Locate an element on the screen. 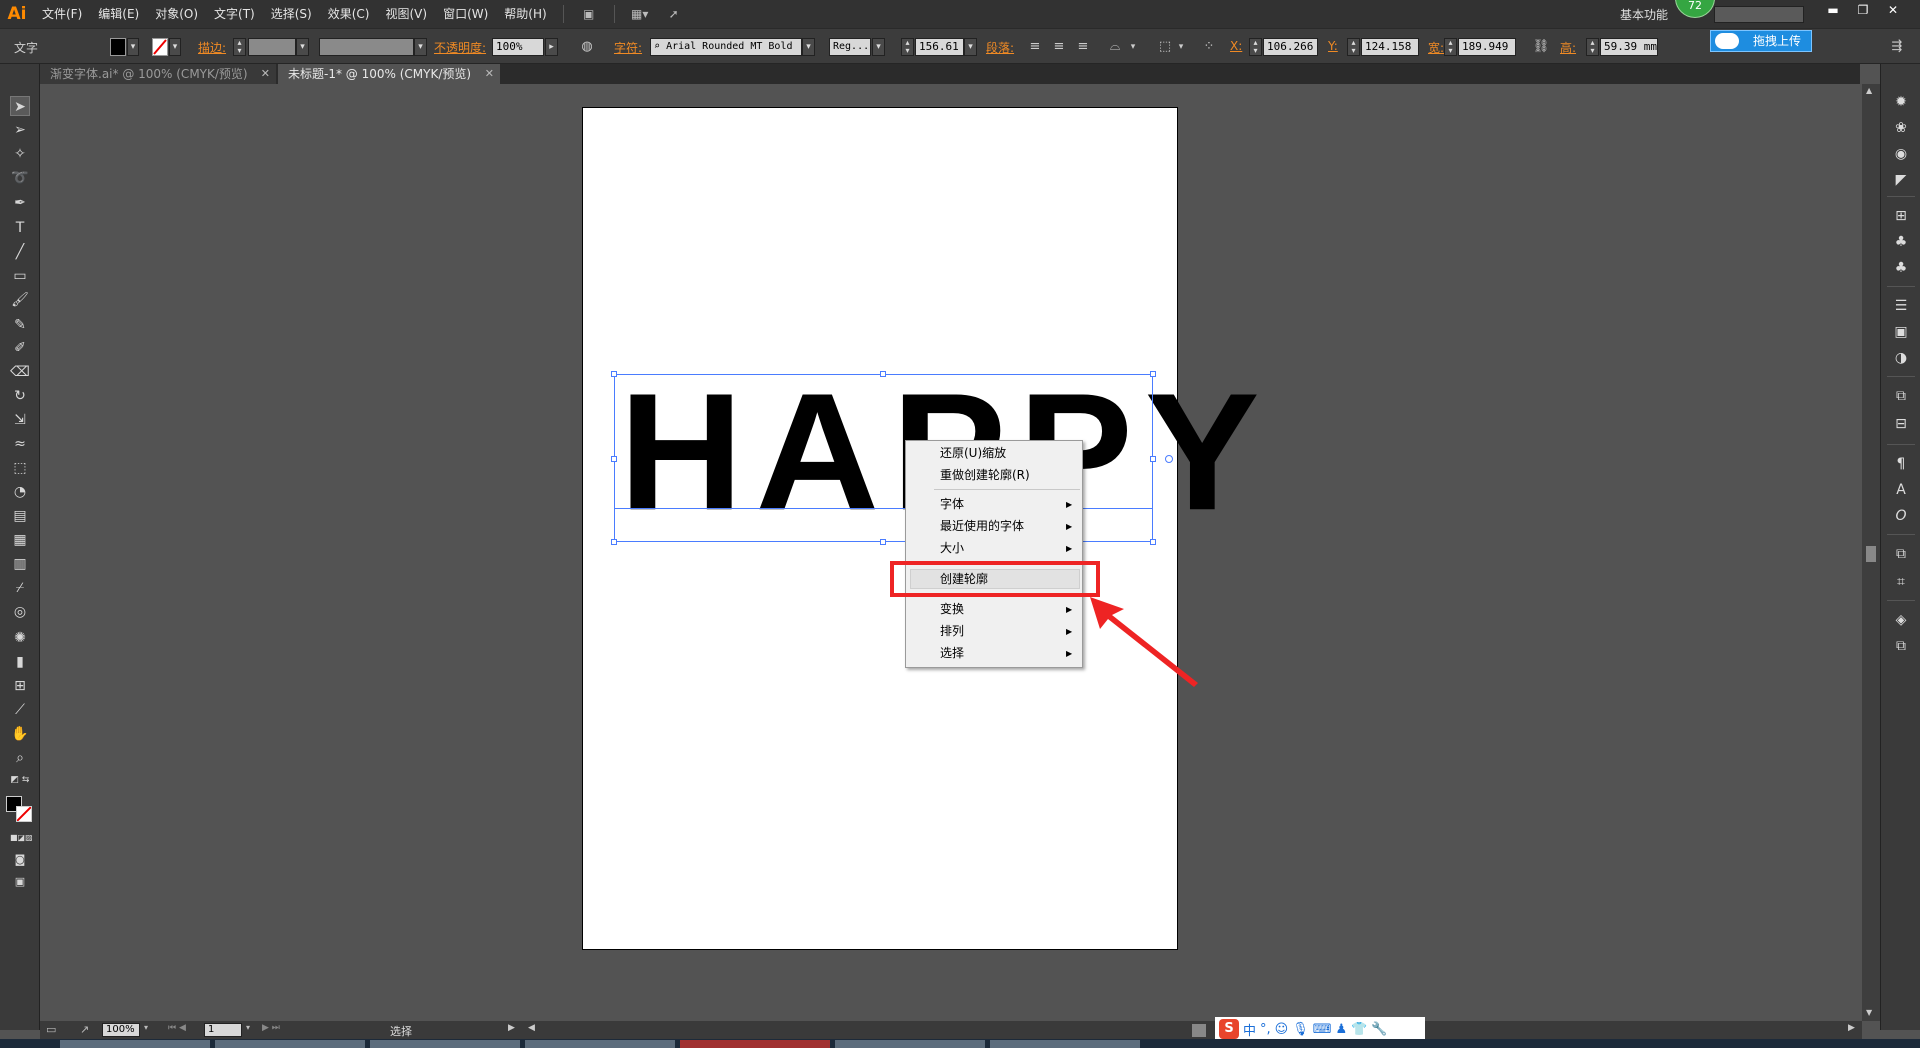 The height and width of the screenshot is (1048, 1920). perspective-grid-tool-icon: ▤ is located at coordinates (20, 516).